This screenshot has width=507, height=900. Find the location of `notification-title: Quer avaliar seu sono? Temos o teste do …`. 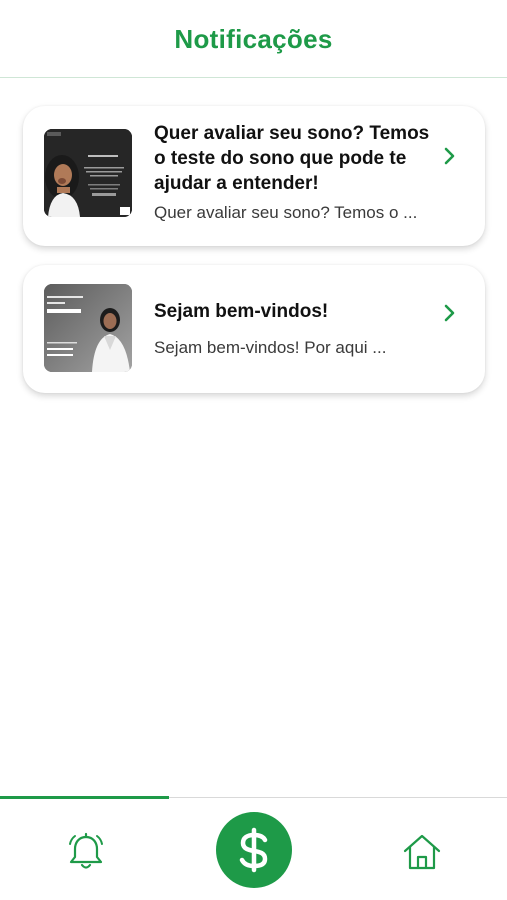

notification-title: Quer avaliar seu sono? Temos o teste do … is located at coordinates (292, 158).